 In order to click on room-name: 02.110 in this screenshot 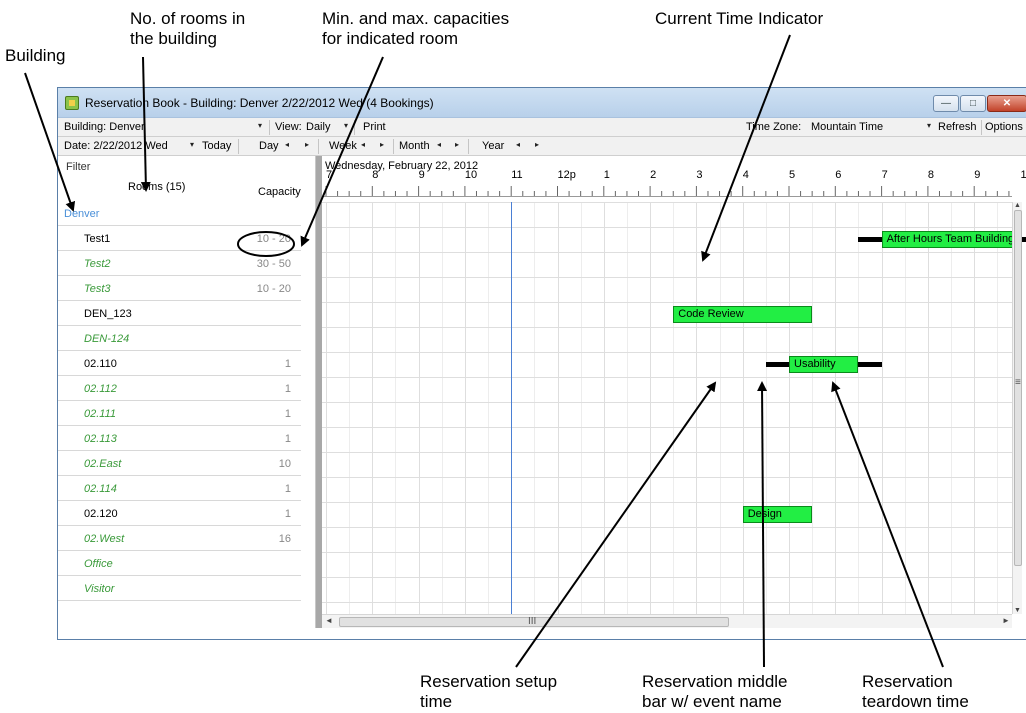, I will do `click(100, 364)`.